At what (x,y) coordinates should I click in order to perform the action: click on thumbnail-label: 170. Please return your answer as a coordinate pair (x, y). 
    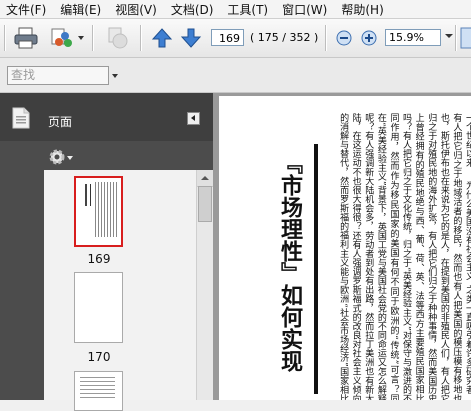
    Looking at the image, I should click on (99, 357).